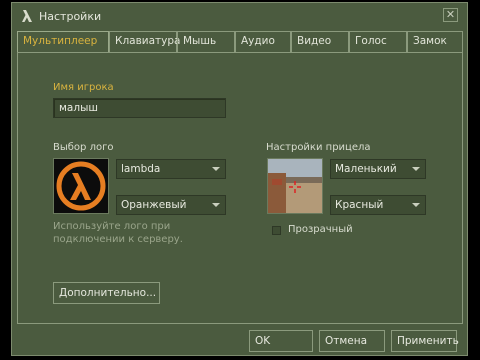  I want to click on crosshair-size-select: Маленький, so click(378, 169).